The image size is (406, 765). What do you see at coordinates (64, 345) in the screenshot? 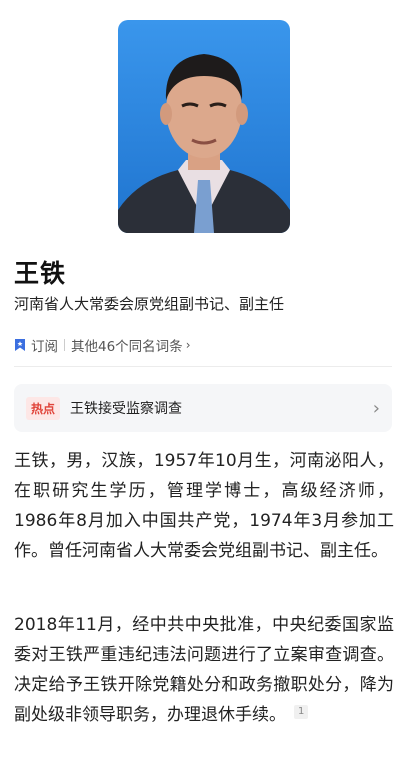
I see `meta-divider` at bounding box center [64, 345].